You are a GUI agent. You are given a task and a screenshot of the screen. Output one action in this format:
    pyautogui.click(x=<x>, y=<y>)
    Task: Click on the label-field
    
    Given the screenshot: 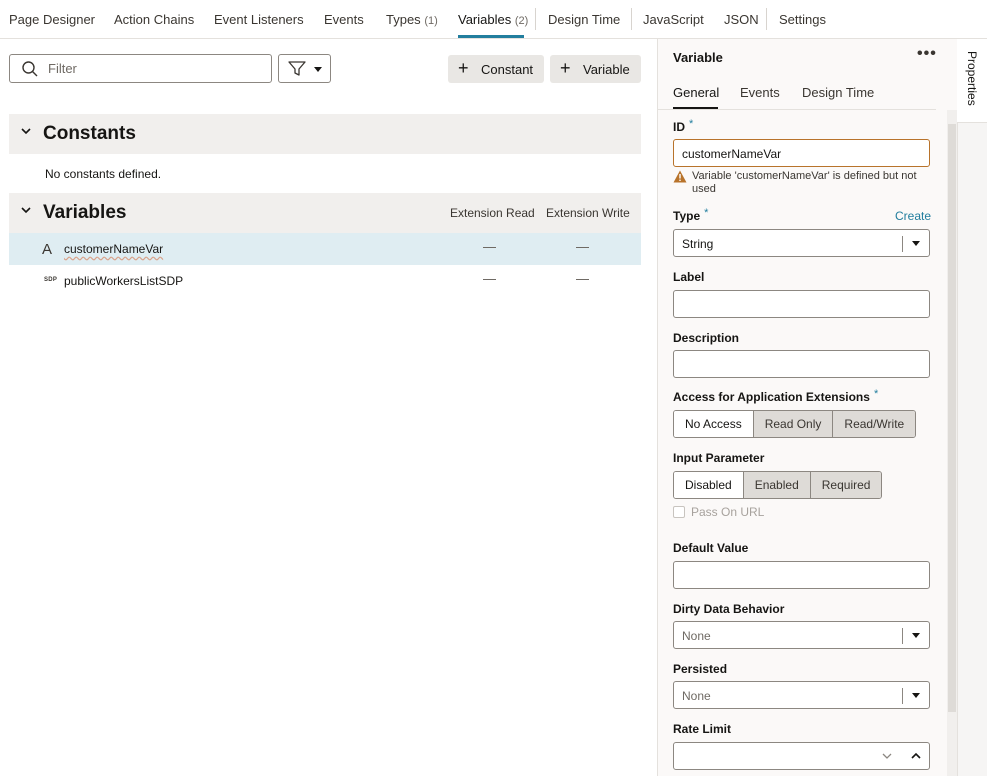 What is the action you would take?
    pyautogui.click(x=801, y=304)
    